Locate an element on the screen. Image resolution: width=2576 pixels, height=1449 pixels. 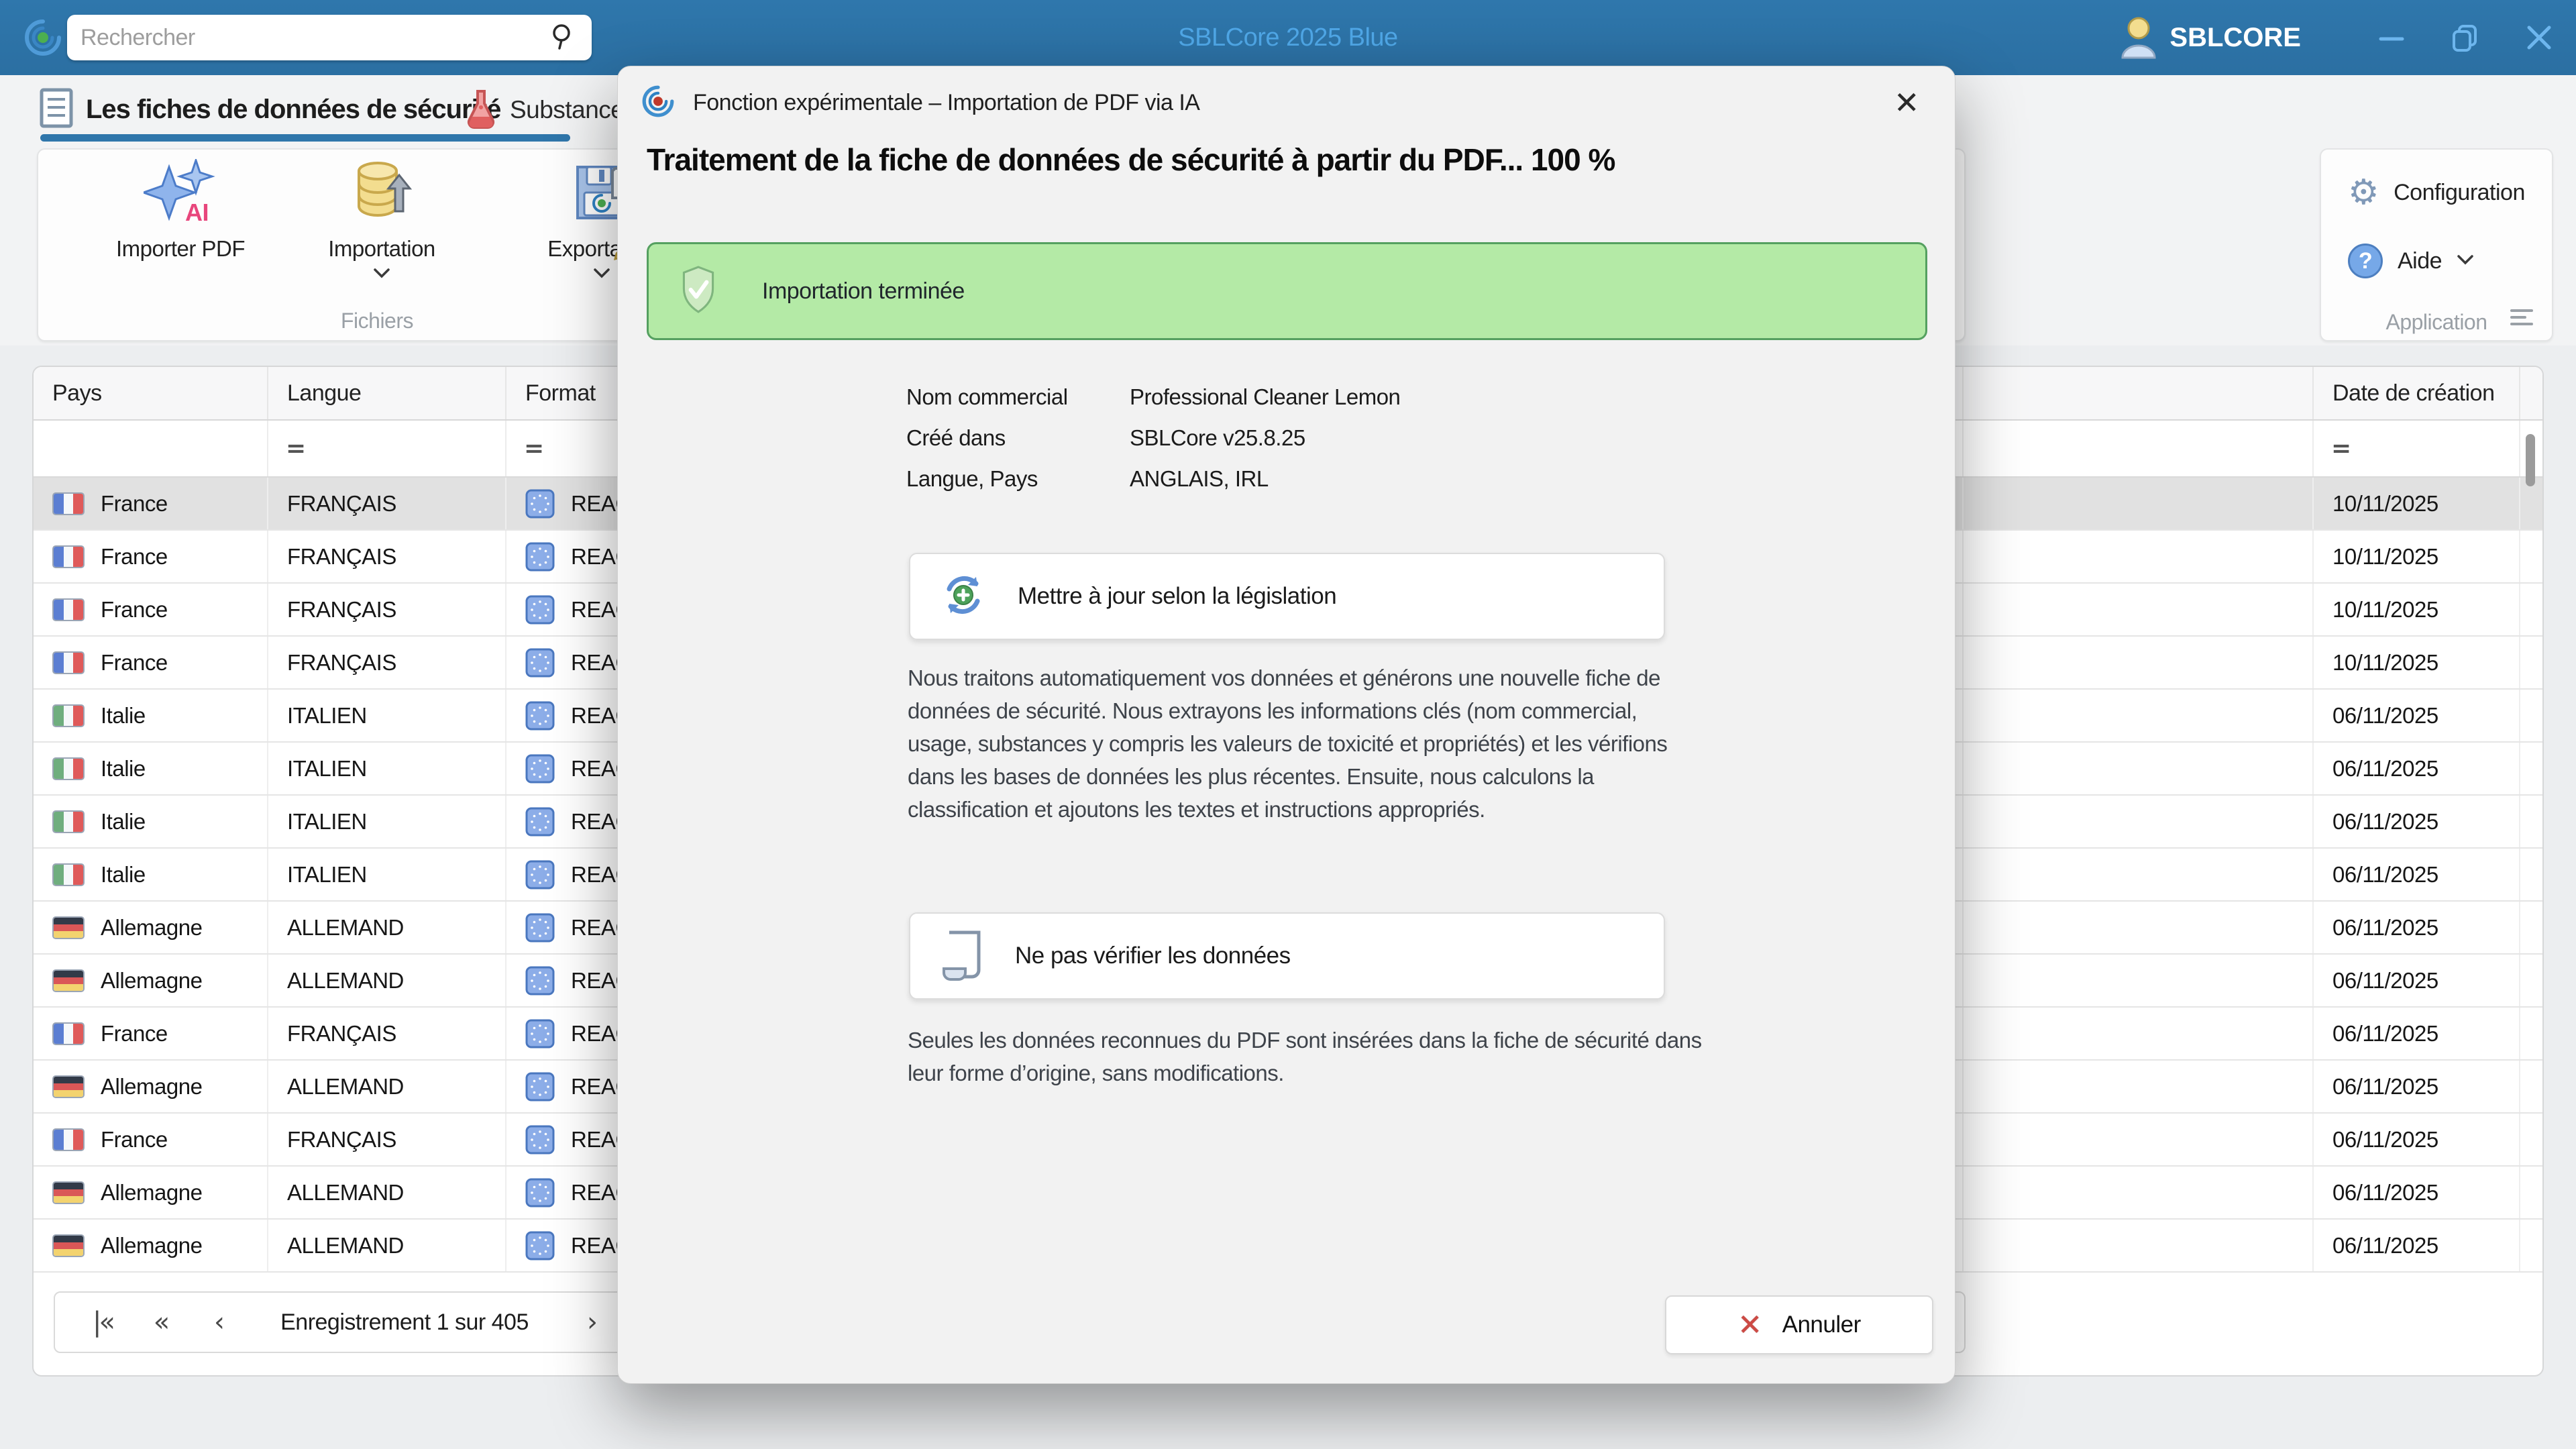
table-scrollbar is located at coordinates (2530, 886).